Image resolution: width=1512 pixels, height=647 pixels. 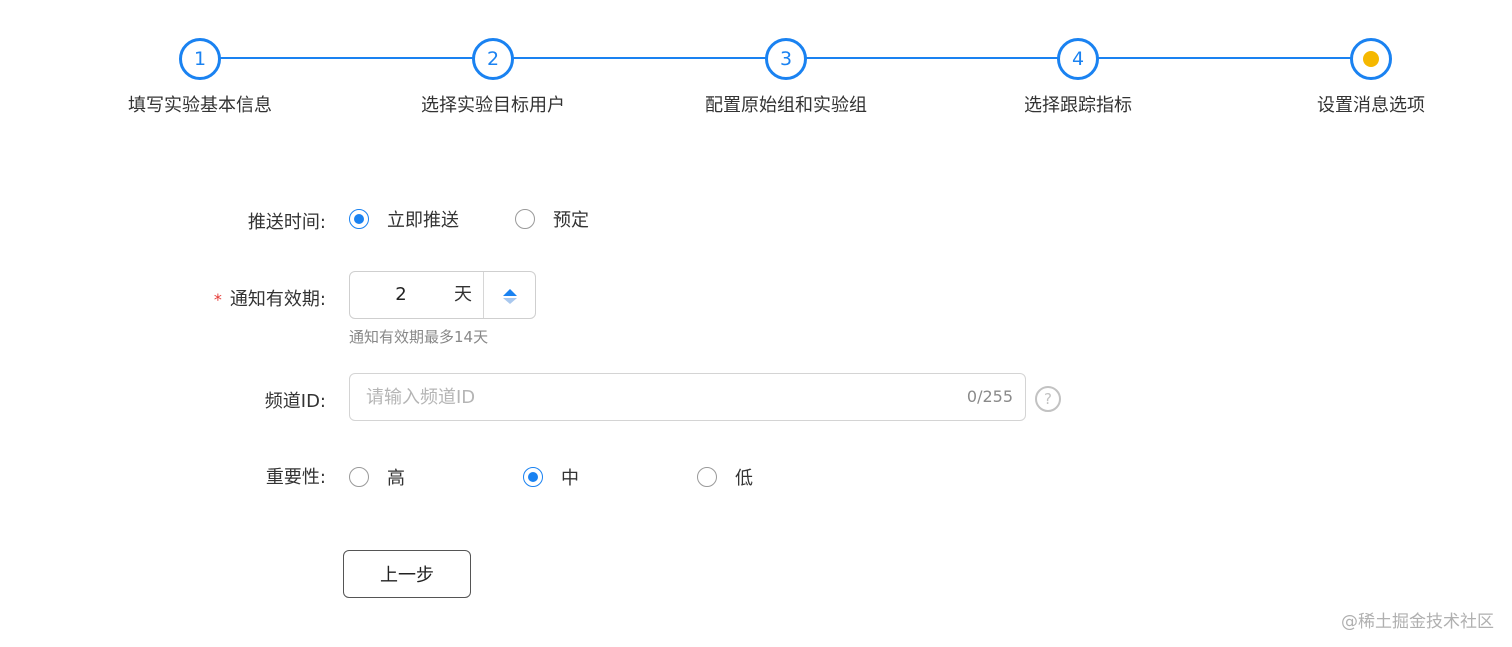 I want to click on step-3: 3 配置原始组和实验组, so click(x=786, y=77).